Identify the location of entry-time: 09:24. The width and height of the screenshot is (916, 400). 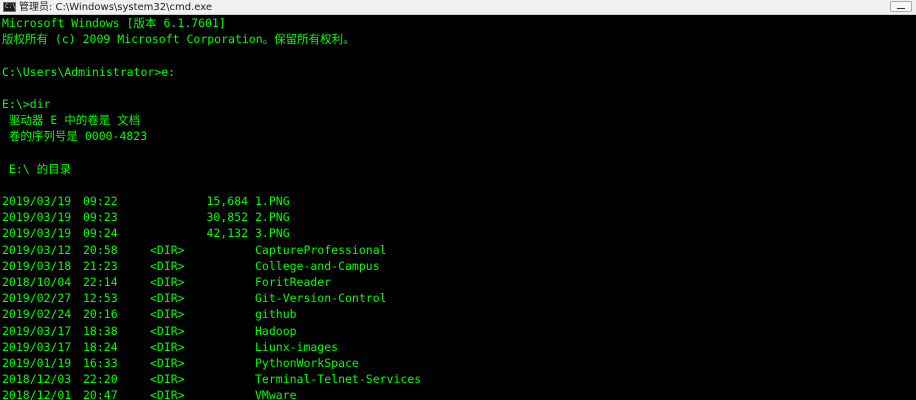
(100, 233).